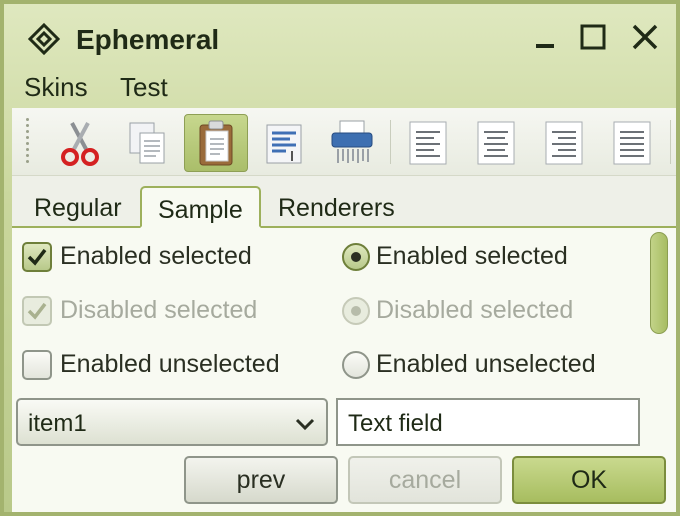  Describe the element at coordinates (170, 364) in the screenshot. I see `checkbox-label: Enabled unselected` at that location.